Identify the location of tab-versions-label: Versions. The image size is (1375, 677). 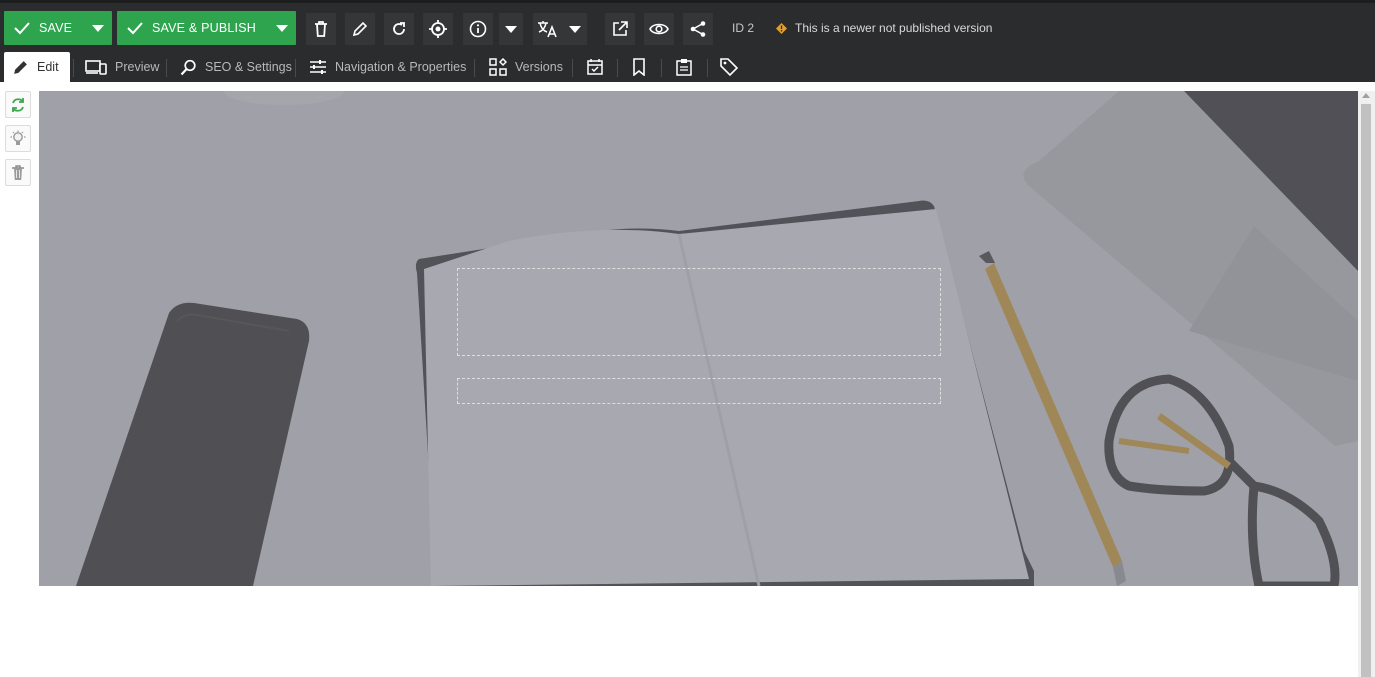
(539, 67).